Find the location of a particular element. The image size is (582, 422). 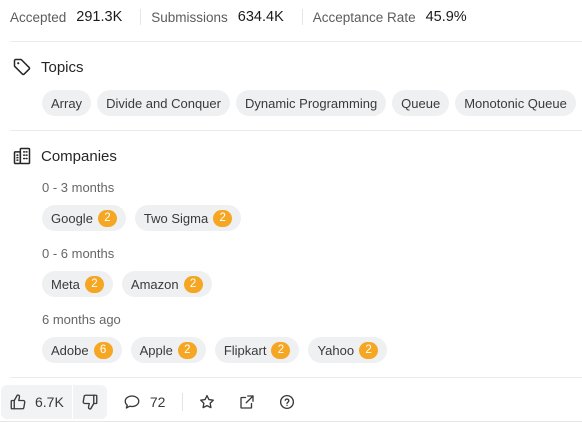

topic-tag: Array is located at coordinates (67, 103).